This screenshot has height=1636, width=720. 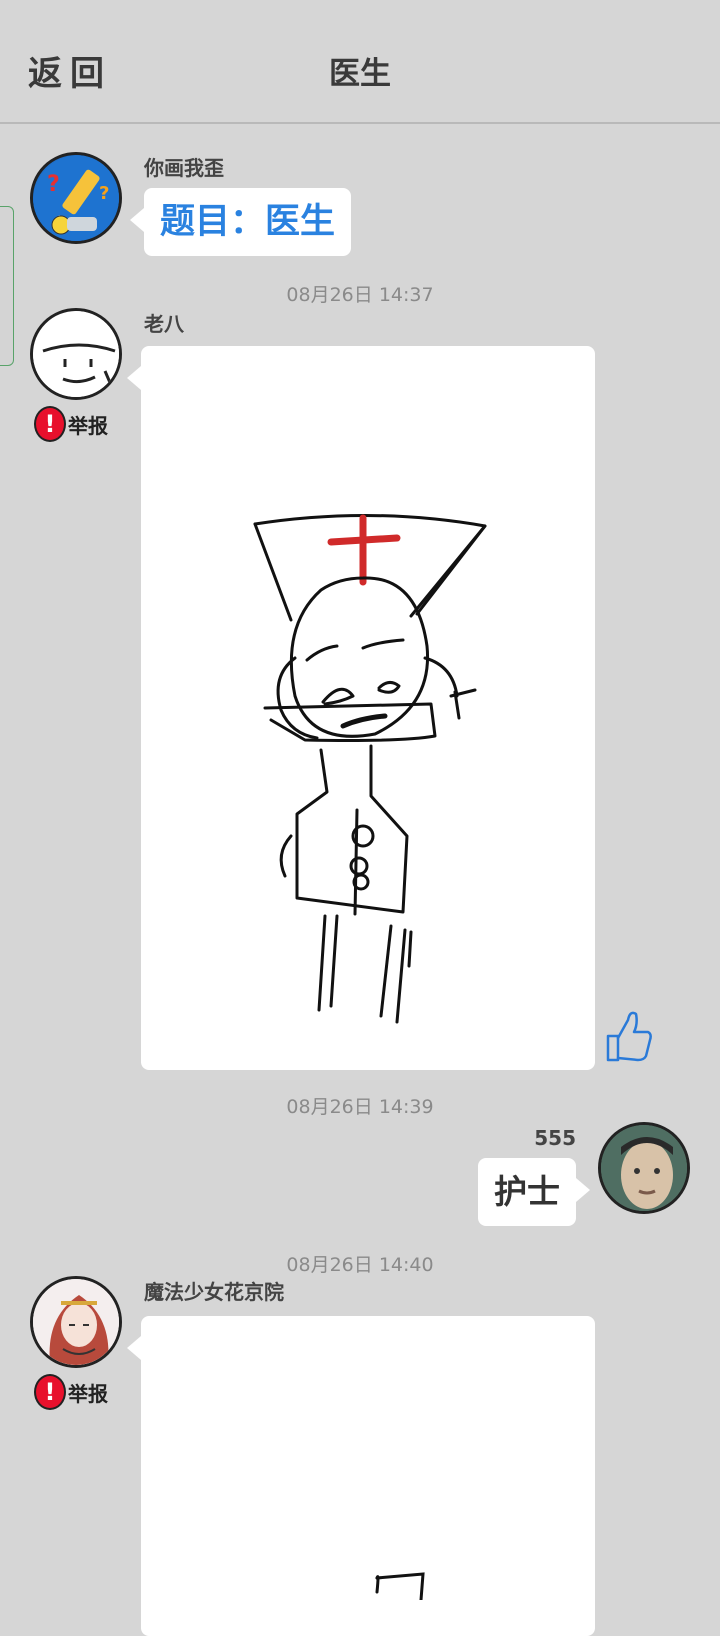 I want to click on anime-girl-avatar-icon, so click(x=76, y=1322).